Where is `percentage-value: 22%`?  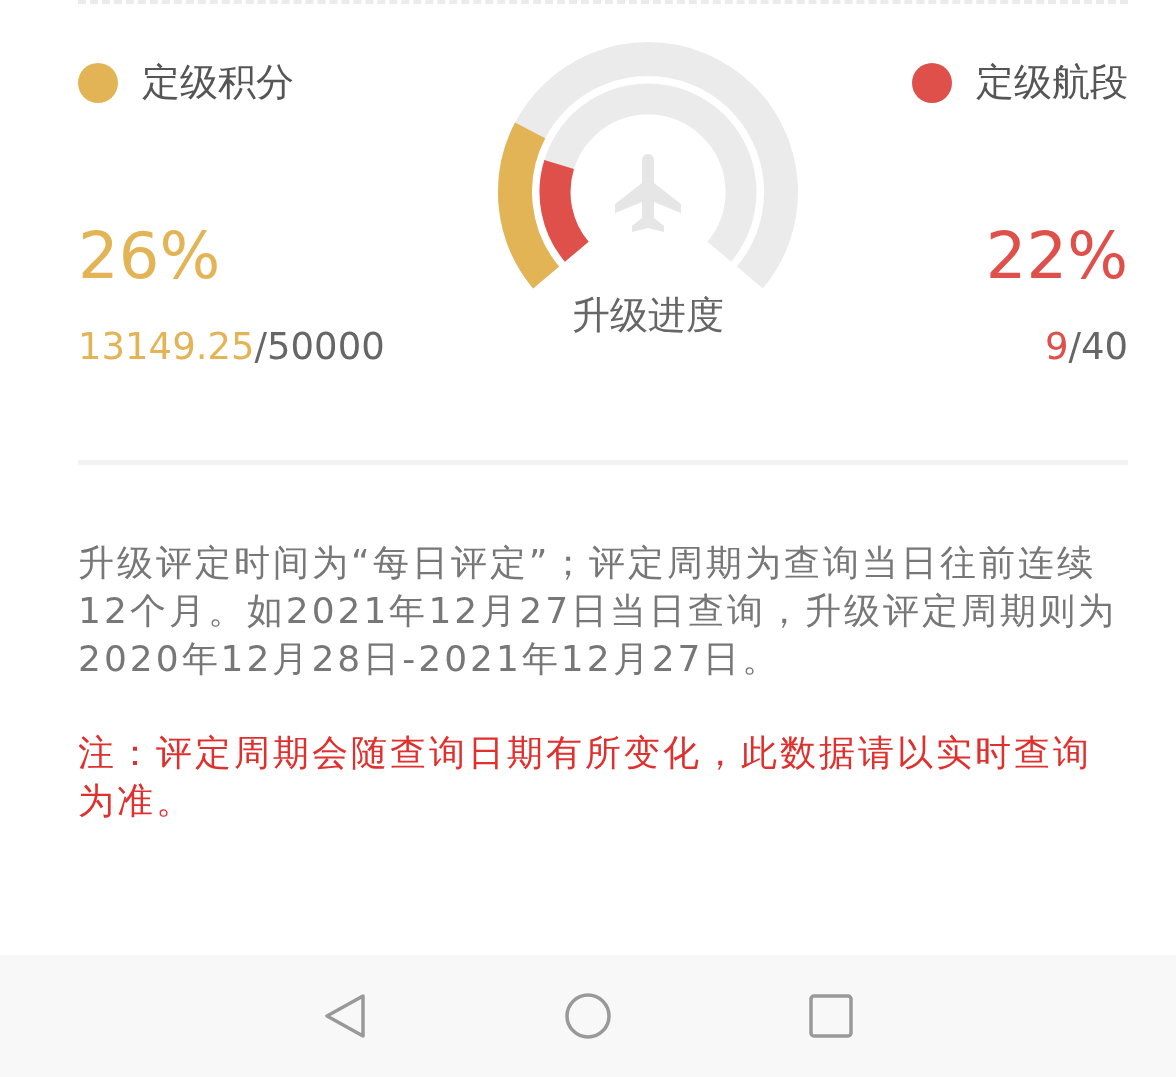 percentage-value: 22% is located at coordinates (1056, 255).